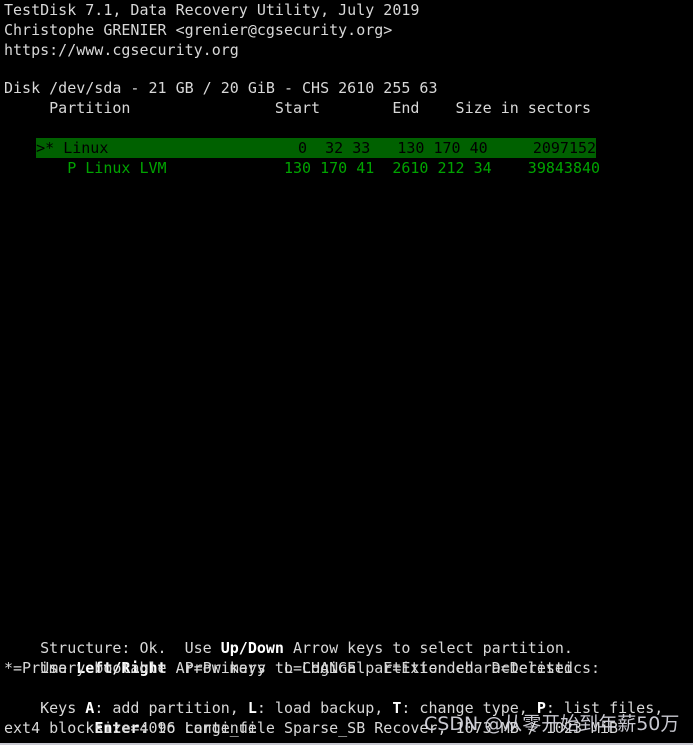  Describe the element at coordinates (346, 717) in the screenshot. I see `enter-help-line: Enter: to continue` at that location.